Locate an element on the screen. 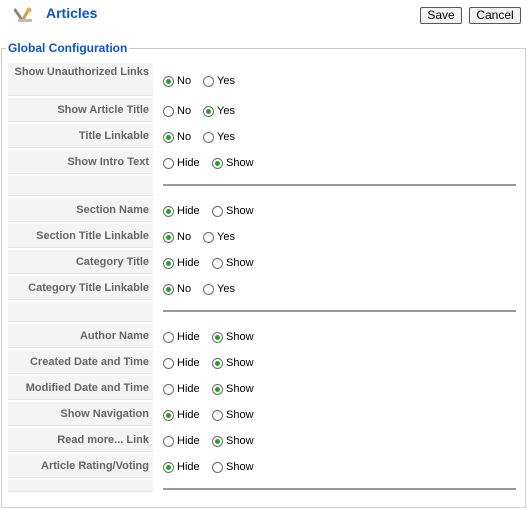 The height and width of the screenshot is (508, 529). fieldset-legend: Global Configuration is located at coordinates (68, 48).